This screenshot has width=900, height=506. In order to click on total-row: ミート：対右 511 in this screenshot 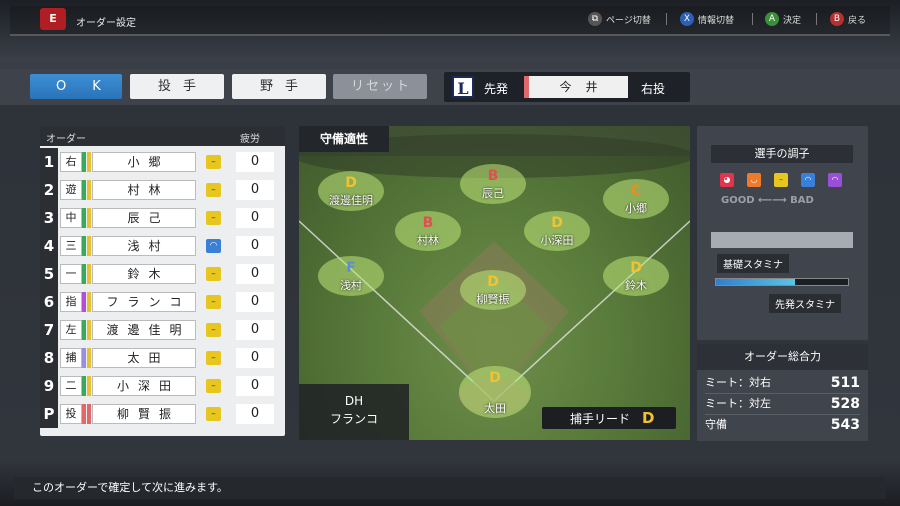, I will do `click(782, 384)`.